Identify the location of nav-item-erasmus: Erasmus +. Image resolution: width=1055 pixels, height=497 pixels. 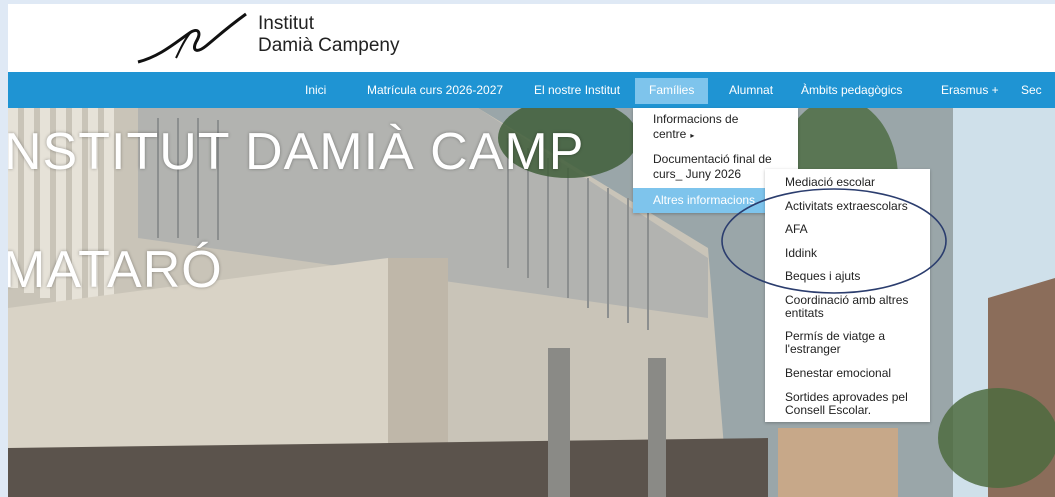
(970, 90).